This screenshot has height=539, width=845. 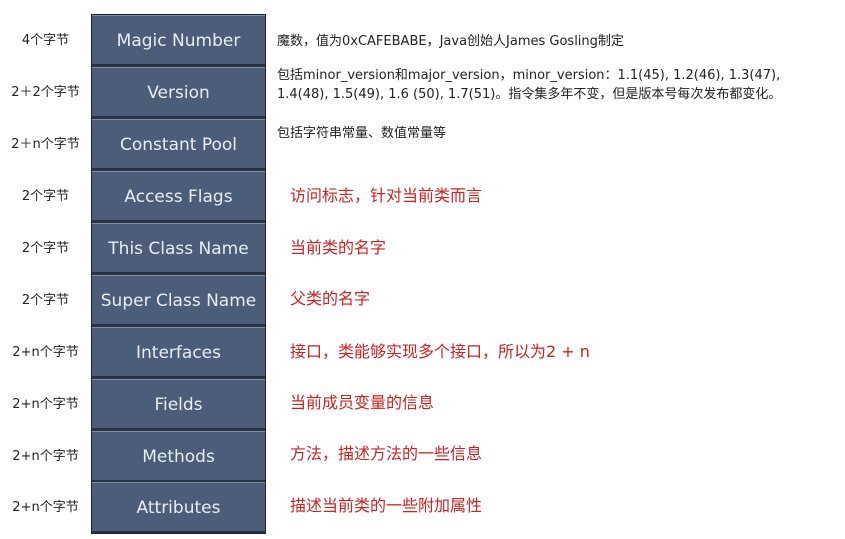 What do you see at coordinates (178, 196) in the screenshot?
I see `row-access-flags: Access Flags` at bounding box center [178, 196].